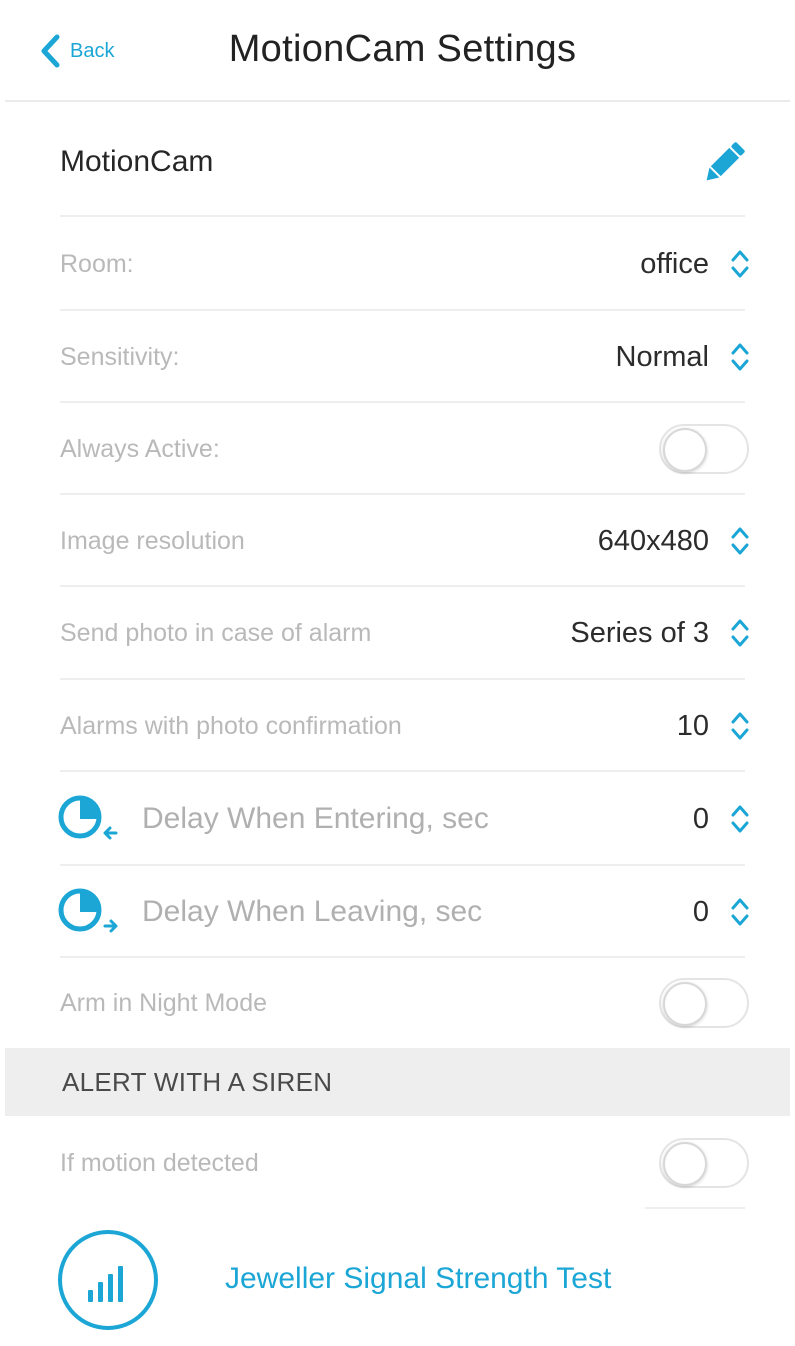  I want to click on room-value: office, so click(674, 263).